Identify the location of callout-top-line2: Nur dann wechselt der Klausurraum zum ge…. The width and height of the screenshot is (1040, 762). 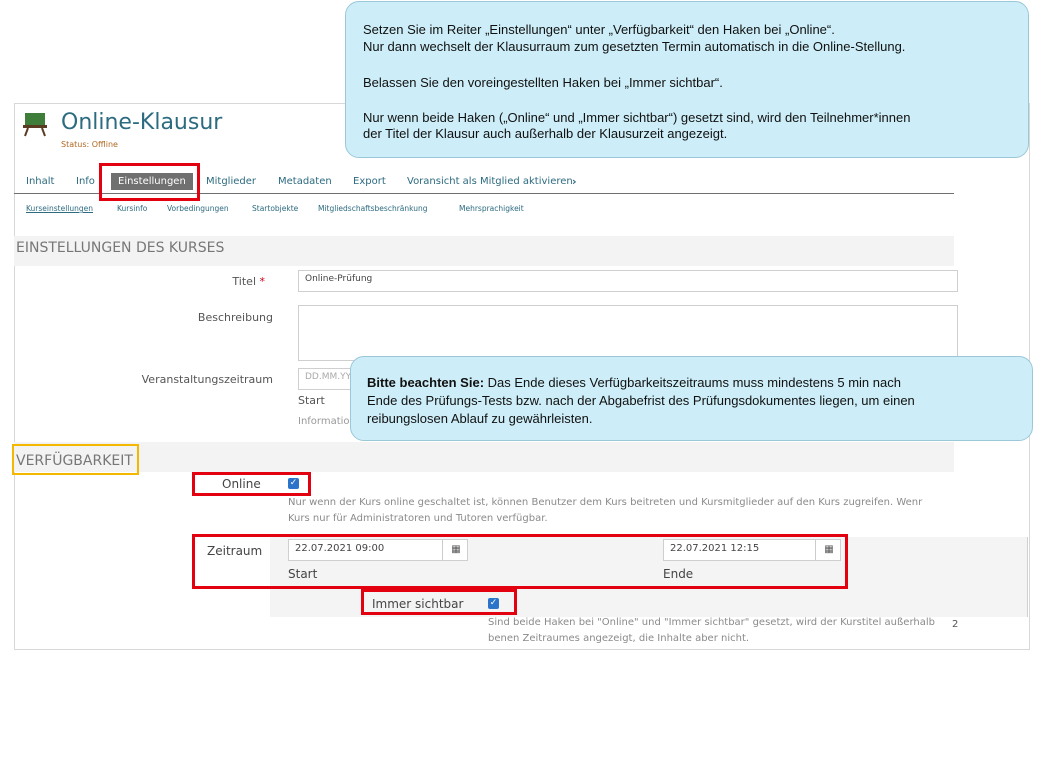
(634, 46).